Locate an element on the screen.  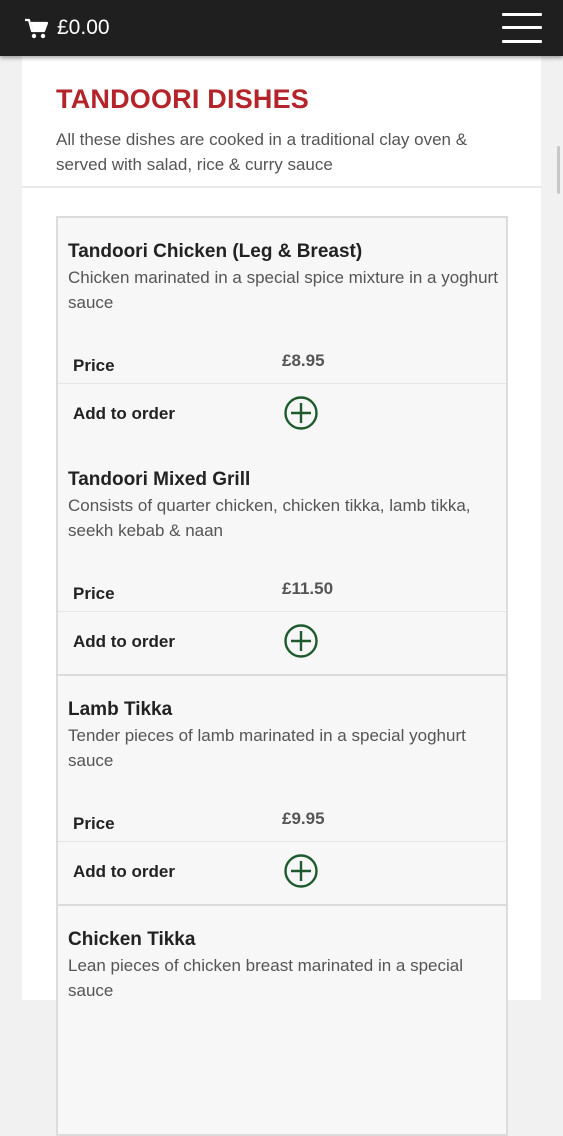
top-bar: £0.00 is located at coordinates (281, 28).